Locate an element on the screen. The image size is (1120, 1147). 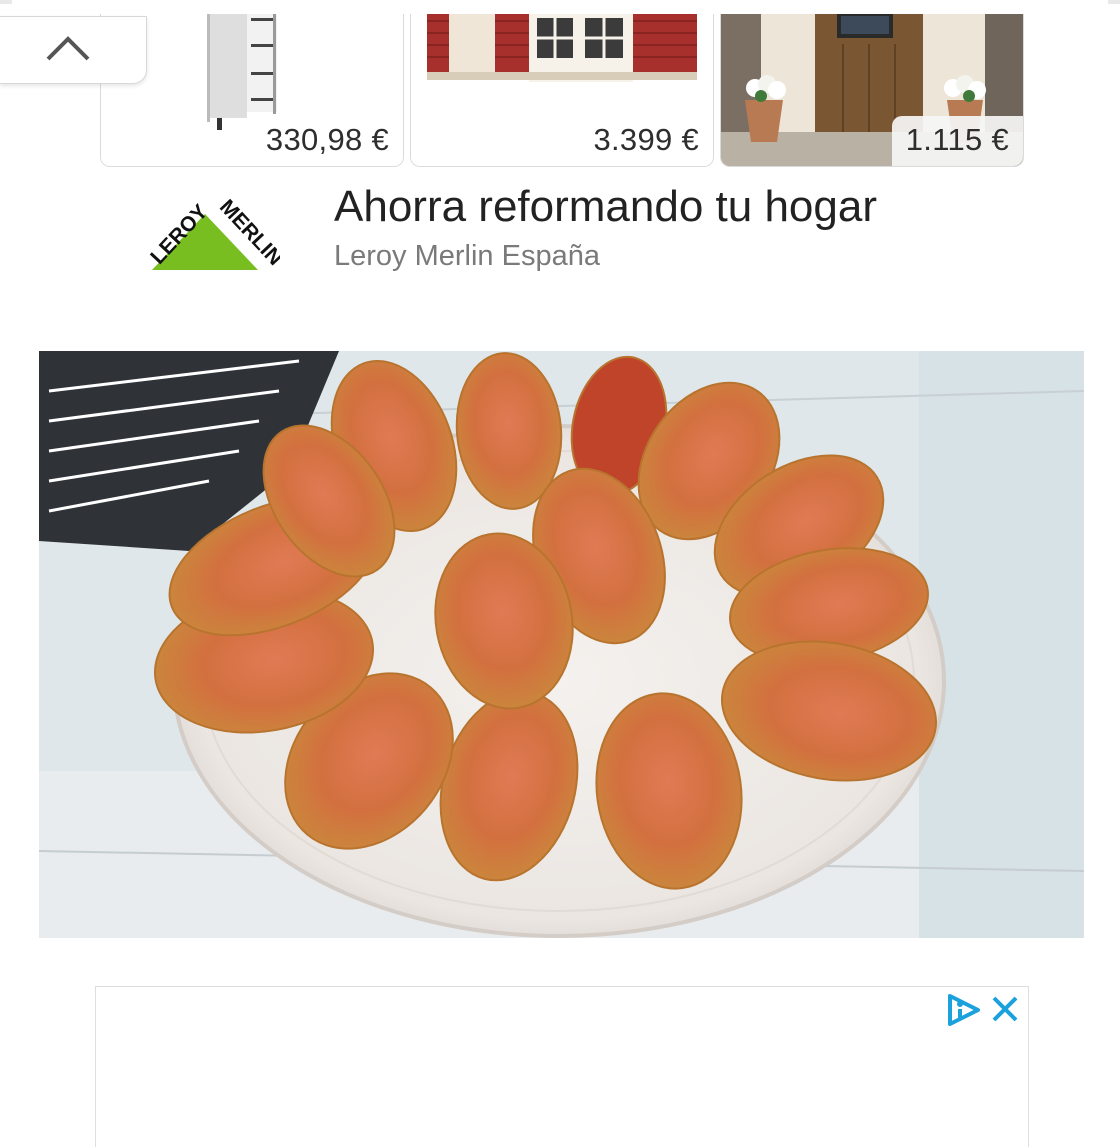
product-card-garden-house: 3.399 € is located at coordinates (562, 90).